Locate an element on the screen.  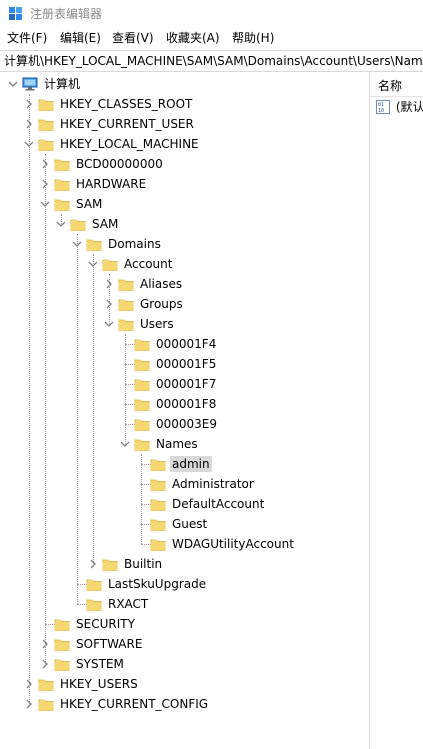
tree-node-hkey-local-machine: HKEY_LOCAL_MACHINE is located at coordinates (184, 144).